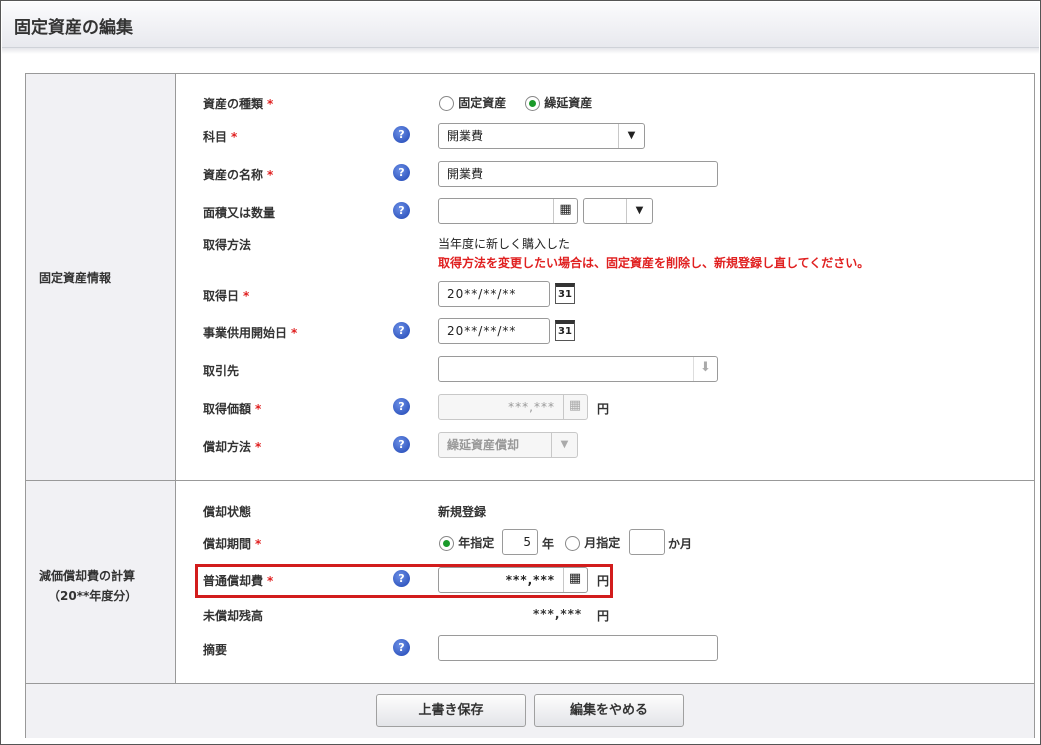 Image resolution: width=1041 pixels, height=745 pixels. I want to click on undep-balance-label: 未償却残高, so click(233, 616).